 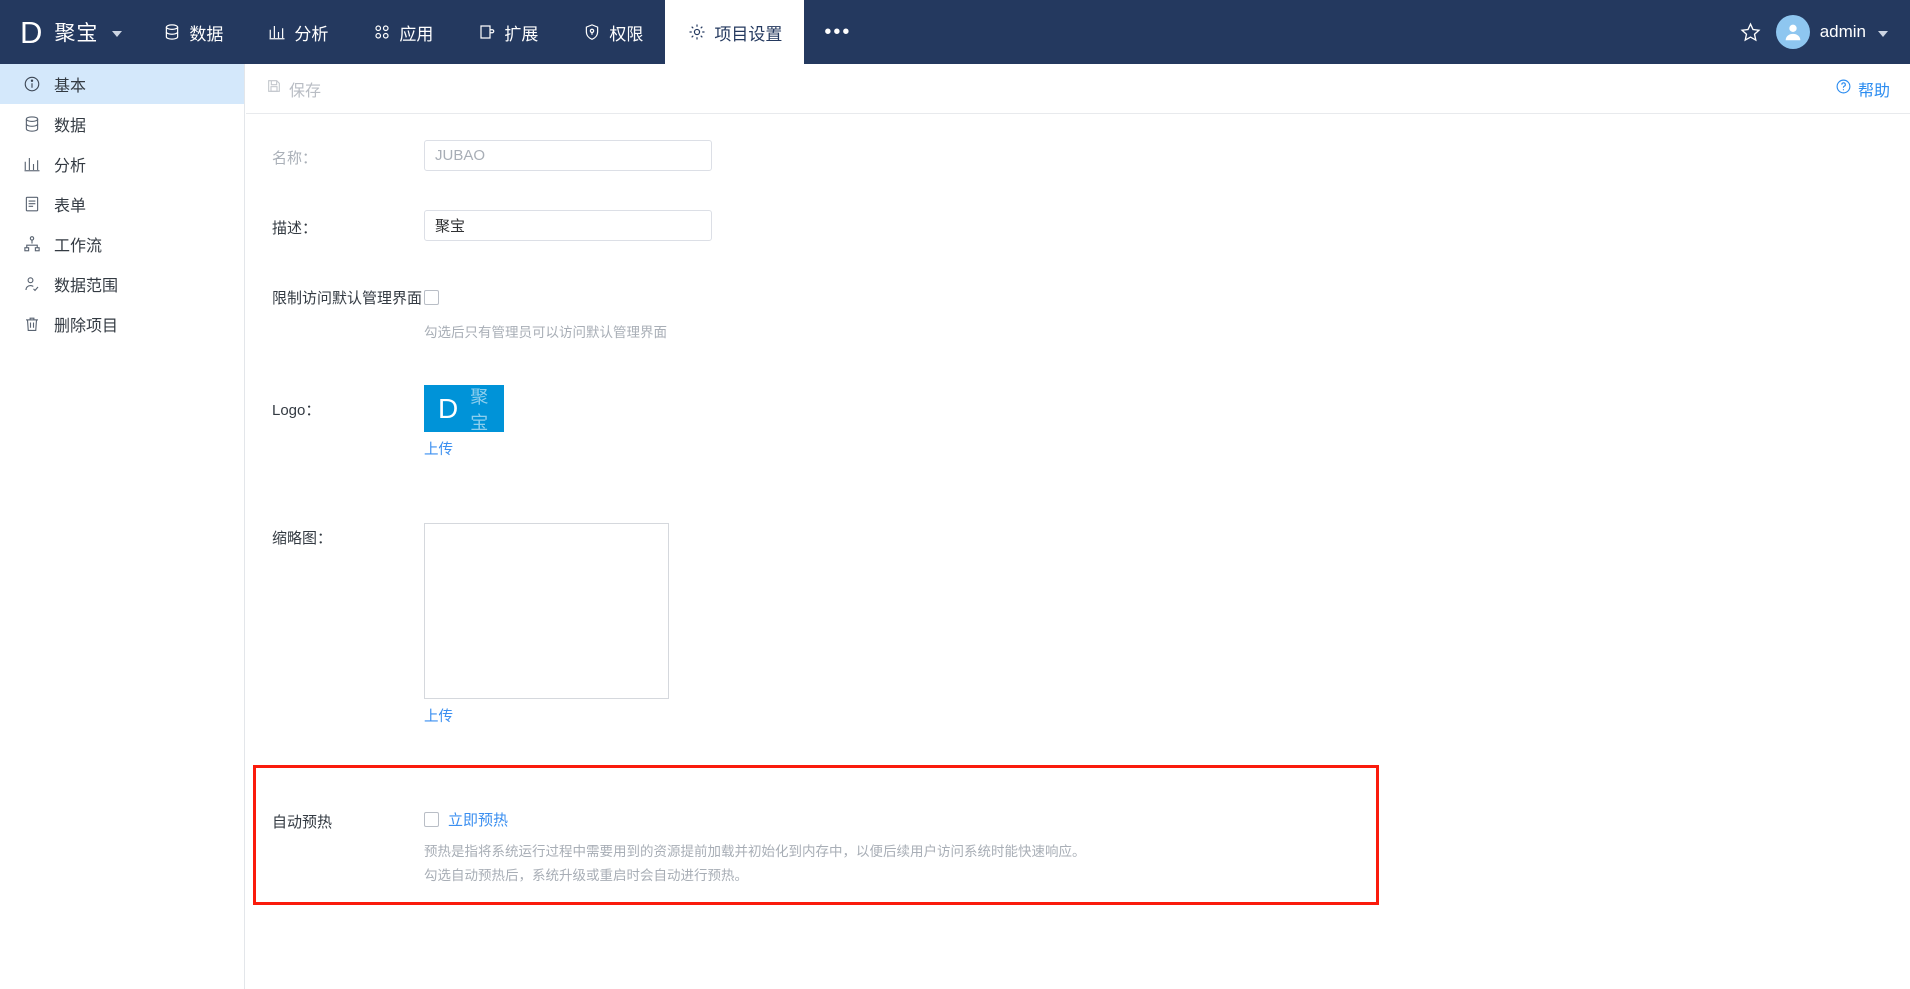 What do you see at coordinates (381, 32) in the screenshot?
I see `apps-grid-icon` at bounding box center [381, 32].